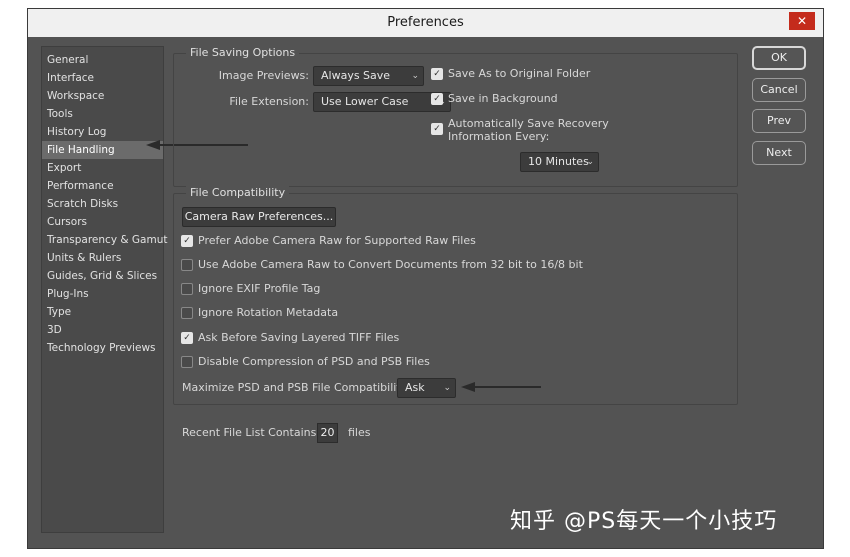  Describe the element at coordinates (102, 222) in the screenshot. I see `sidebar-item-cursors: Cursors` at that location.